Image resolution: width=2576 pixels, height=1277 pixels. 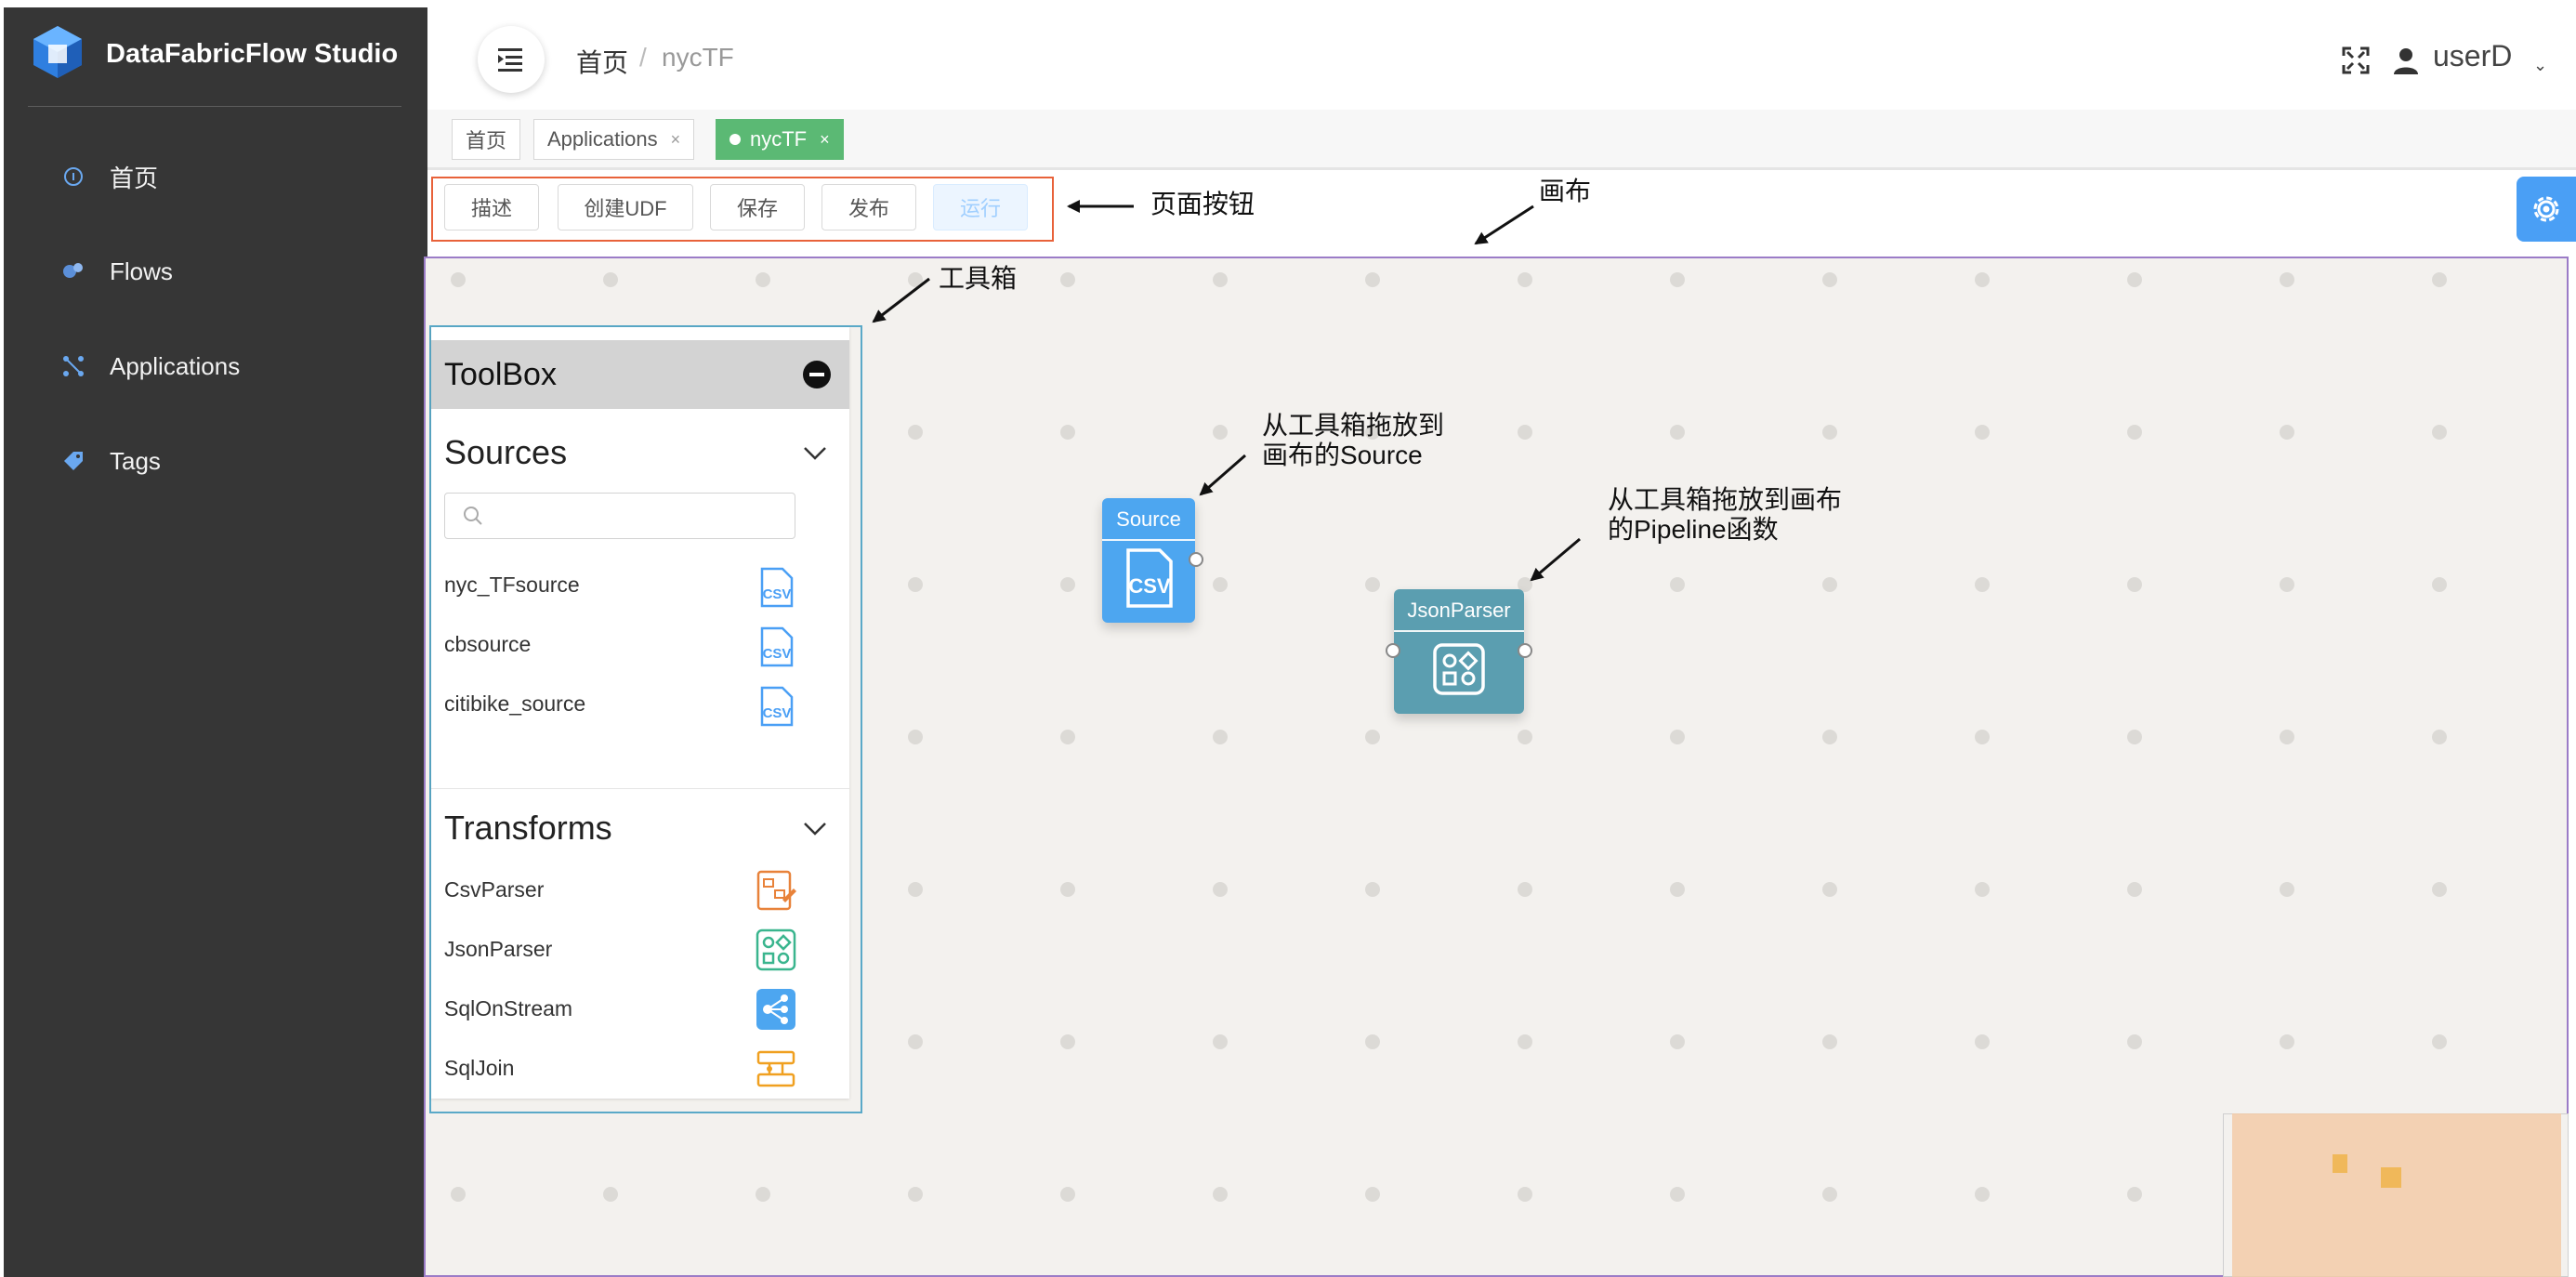 I want to click on sidebar-item-applications: Applications, so click(x=212, y=366).